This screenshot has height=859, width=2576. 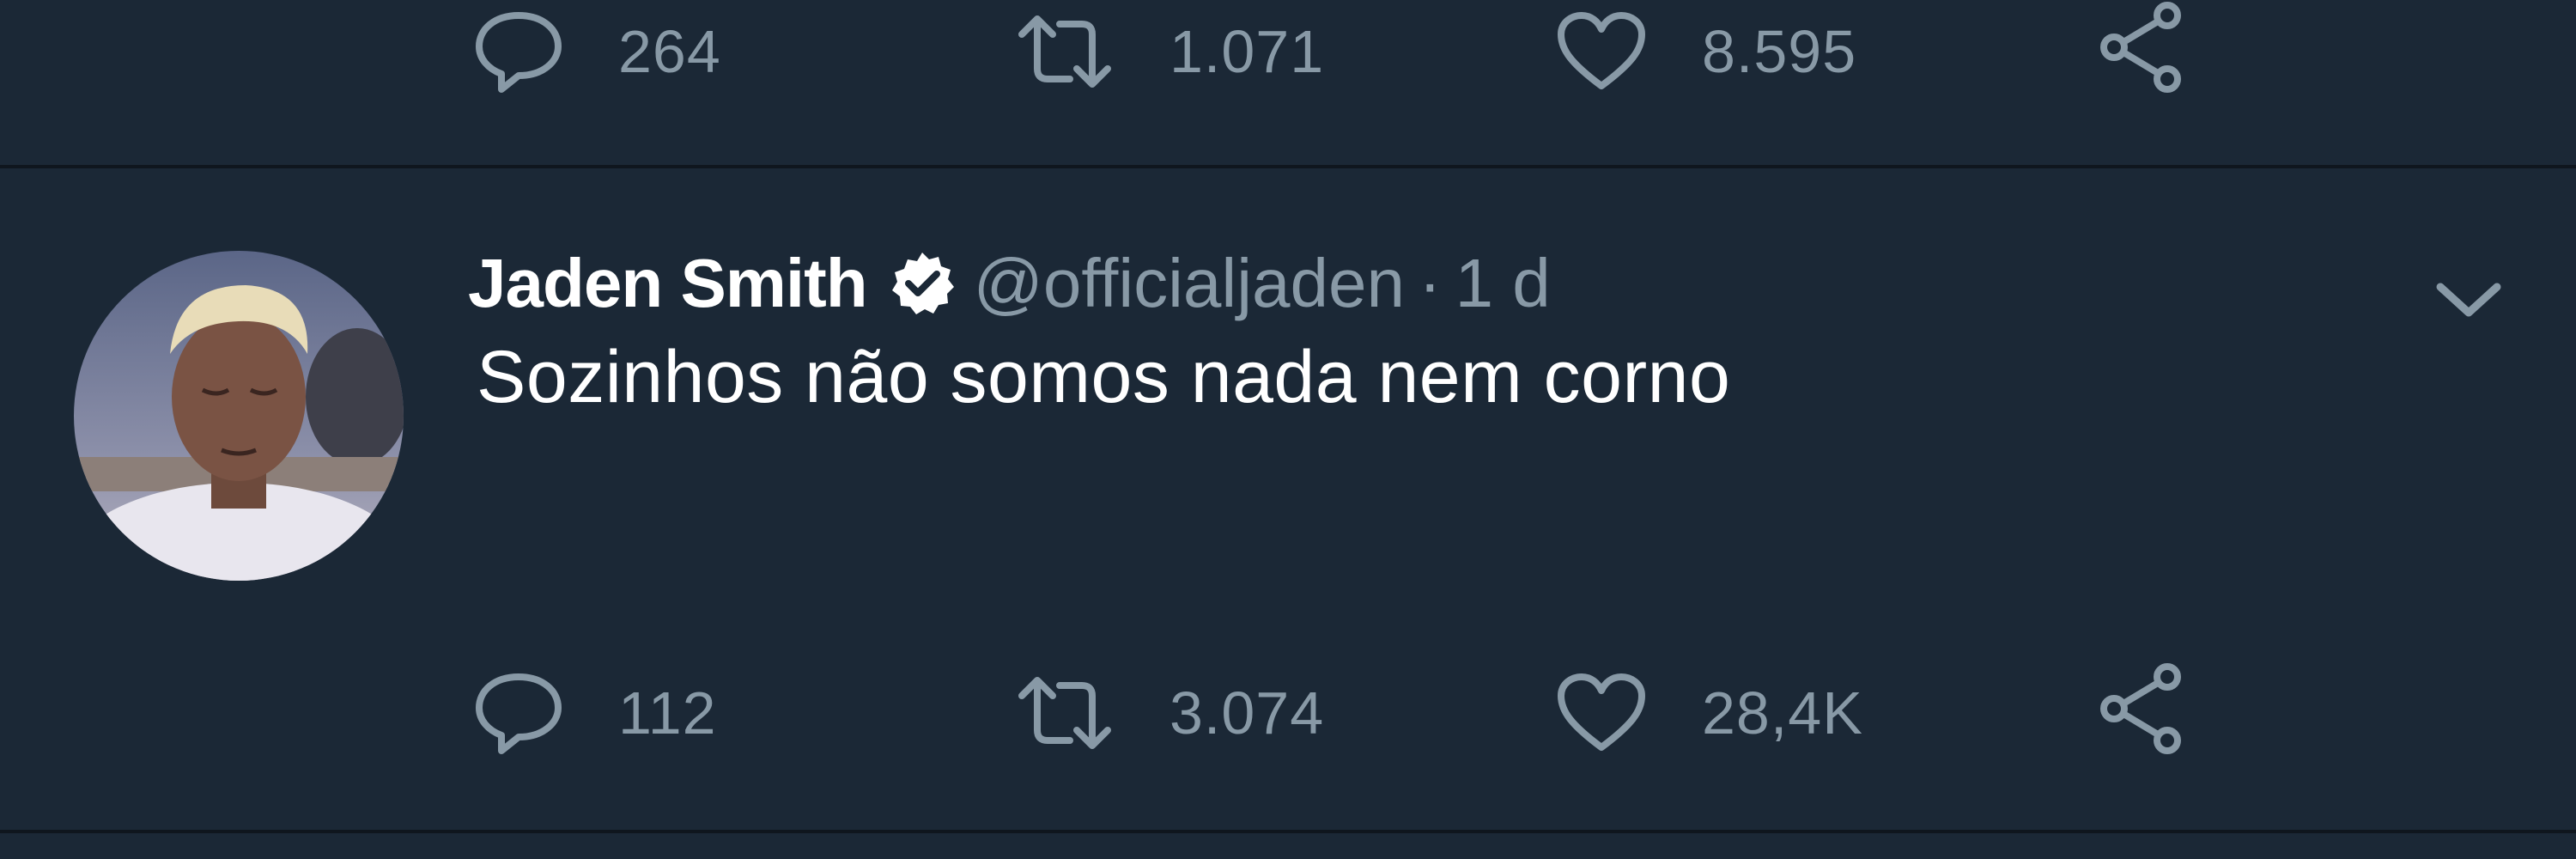 I want to click on like-button: 28,4K, so click(x=1708, y=713).